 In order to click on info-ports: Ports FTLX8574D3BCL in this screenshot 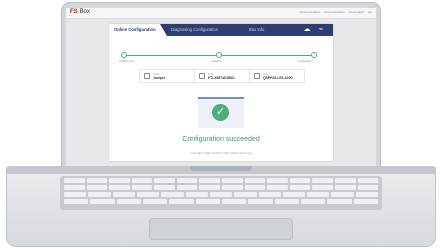, I will do `click(222, 76)`.